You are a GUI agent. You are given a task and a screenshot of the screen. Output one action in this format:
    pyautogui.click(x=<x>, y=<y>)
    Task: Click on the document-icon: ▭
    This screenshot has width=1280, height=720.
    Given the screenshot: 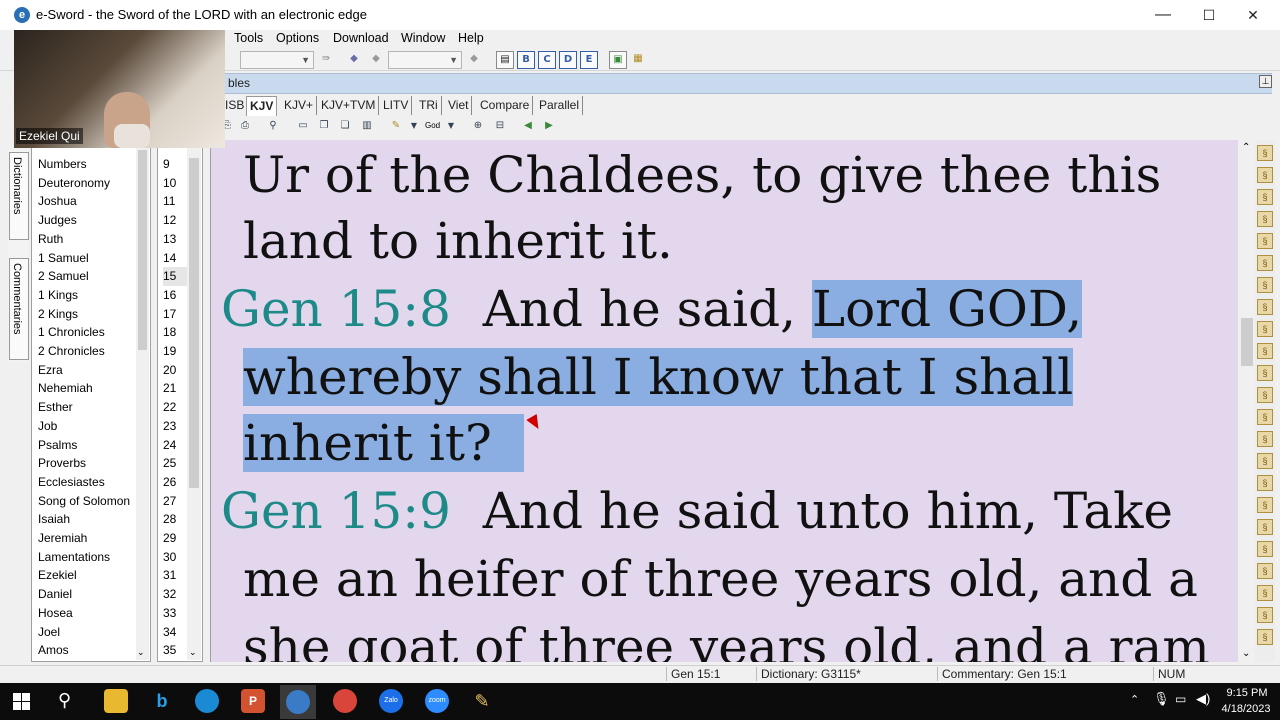 What is the action you would take?
    pyautogui.click(x=303, y=126)
    